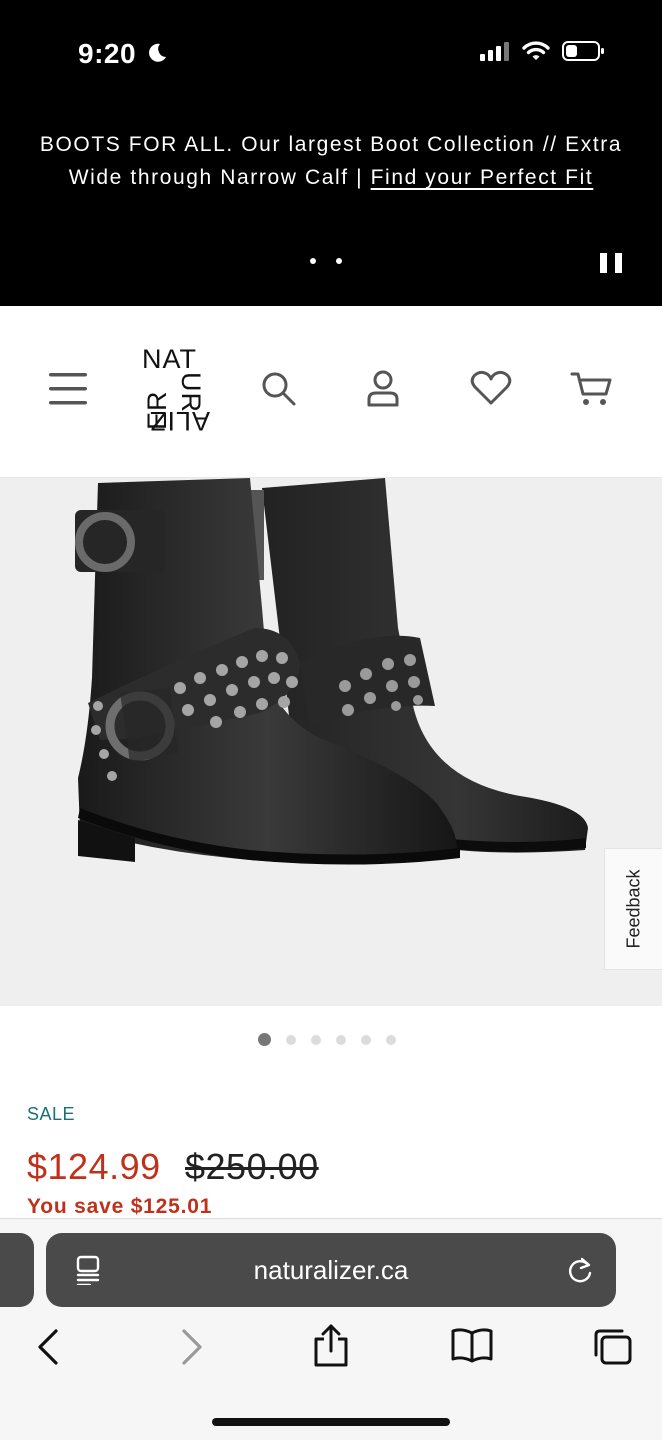 The image size is (662, 1440). I want to click on sale-label: SALE, so click(51, 1114).